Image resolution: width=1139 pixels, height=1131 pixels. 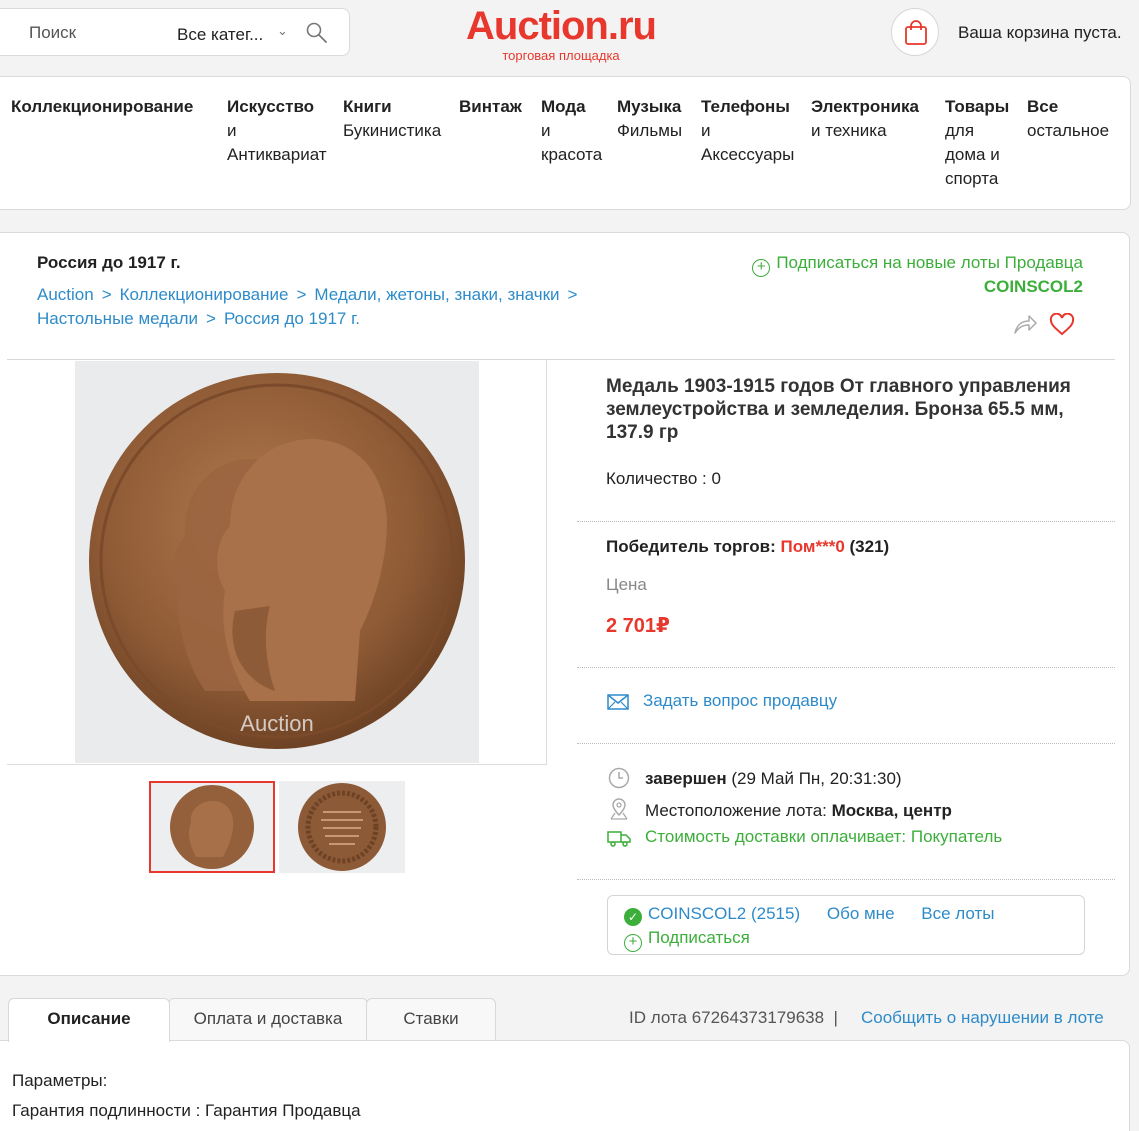 I want to click on search-icon, so click(x=317, y=33).